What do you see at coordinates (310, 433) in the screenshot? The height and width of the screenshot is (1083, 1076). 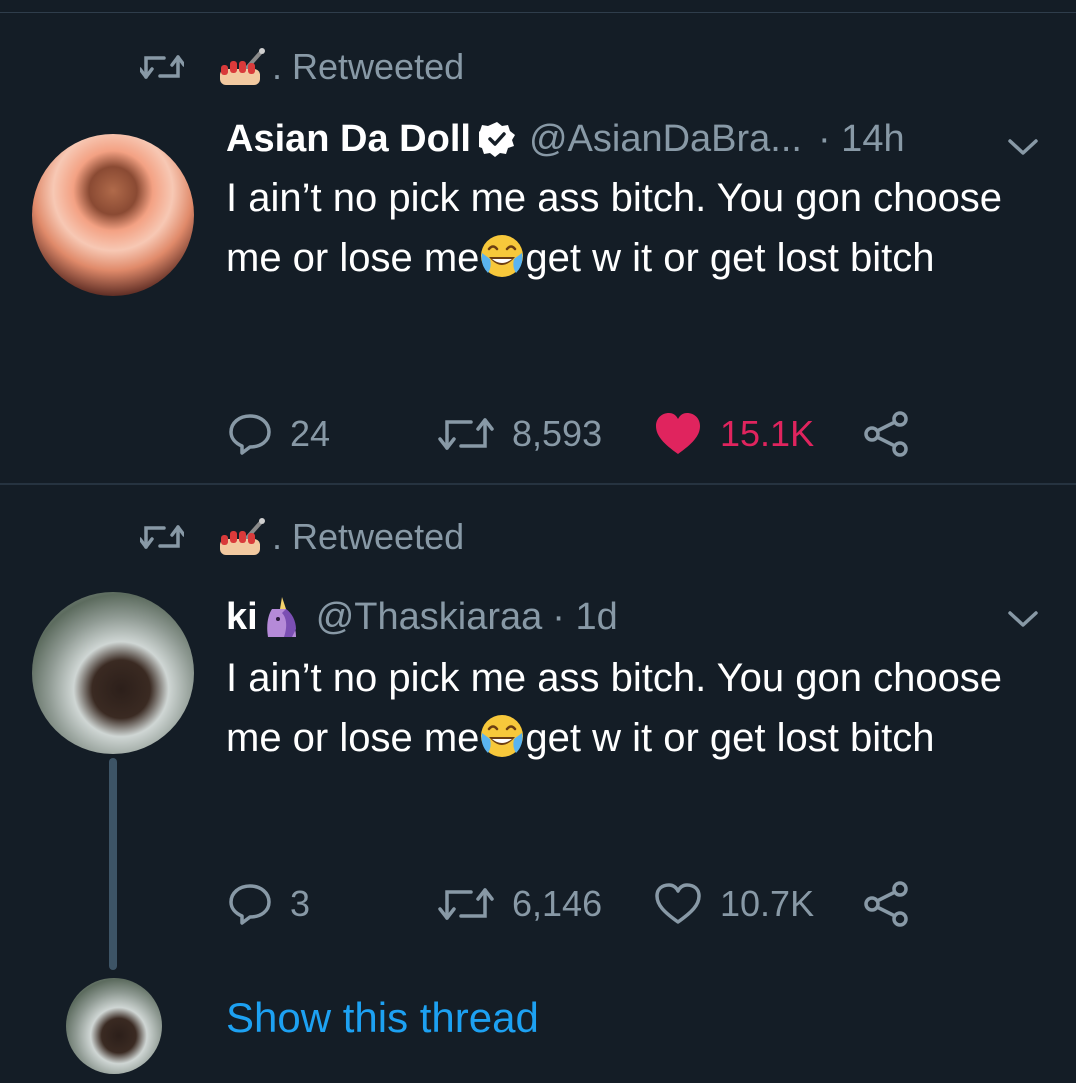 I see `reply-count: 24` at bounding box center [310, 433].